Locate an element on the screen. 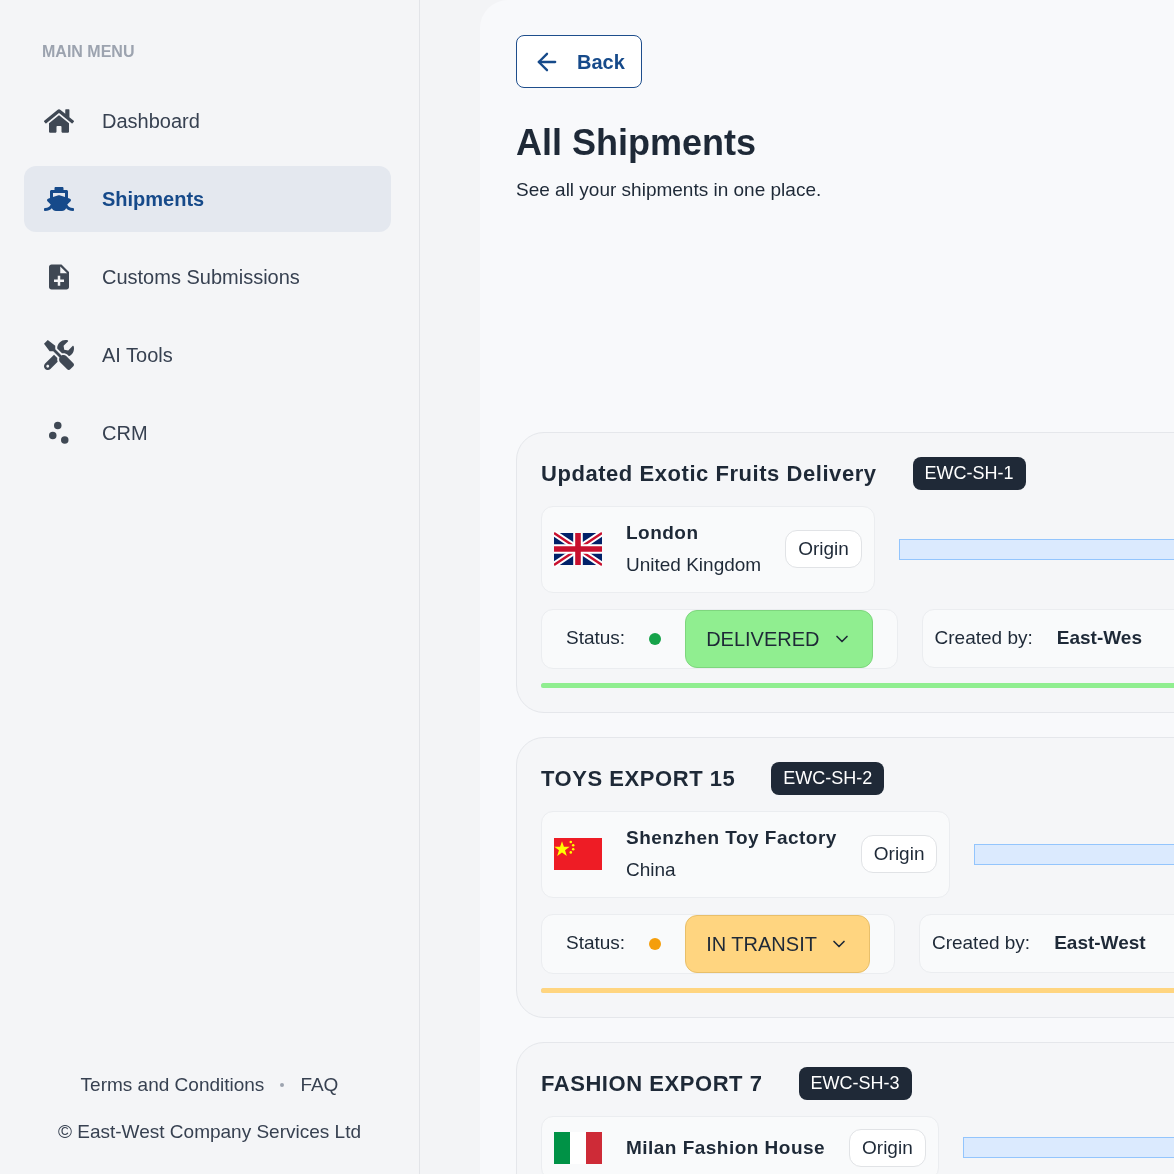 This screenshot has height=1174, width=1174. shipment-title: Updated Exotic Fruits Delivery is located at coordinates (709, 473).